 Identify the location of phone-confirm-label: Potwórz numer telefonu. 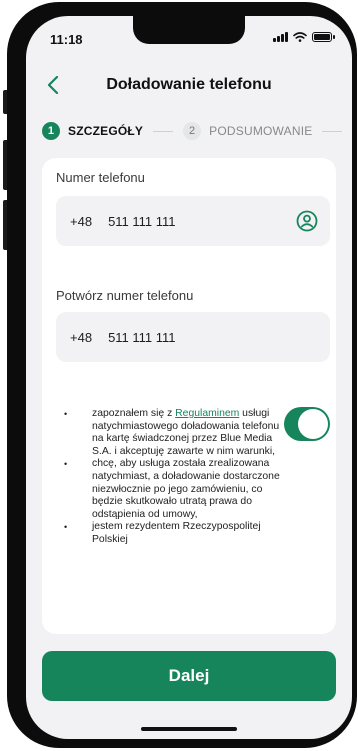
(125, 295).